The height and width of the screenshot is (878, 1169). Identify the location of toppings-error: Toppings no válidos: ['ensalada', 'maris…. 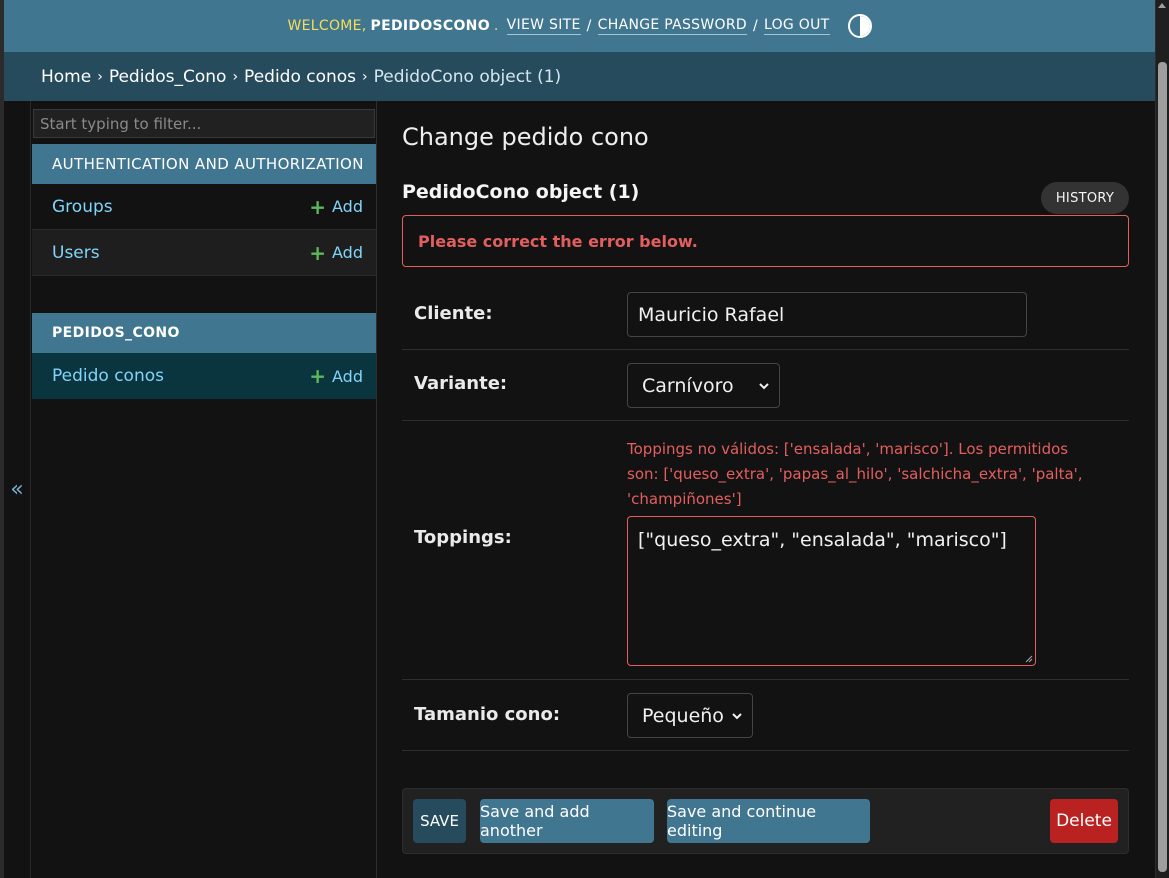
(855, 474).